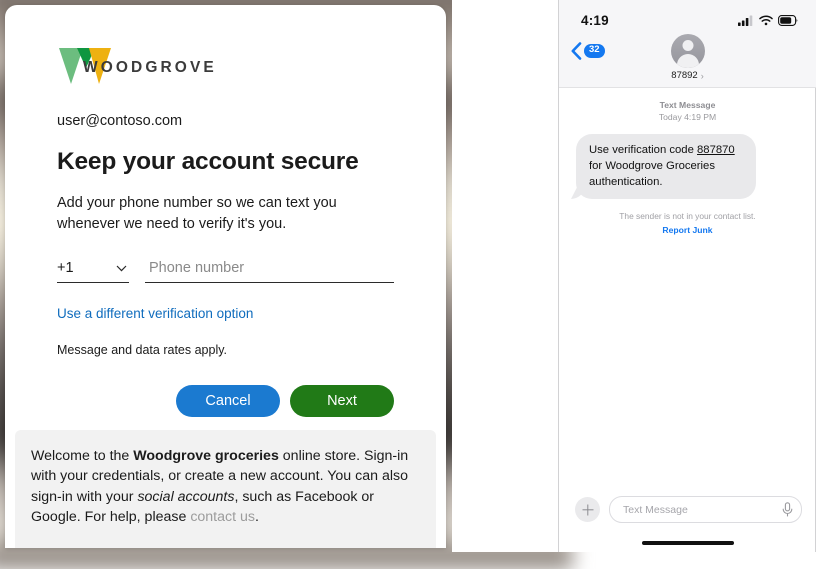 This screenshot has height=569, width=816. I want to click on banner-brand-name: Woodgrove groceries, so click(206, 455).